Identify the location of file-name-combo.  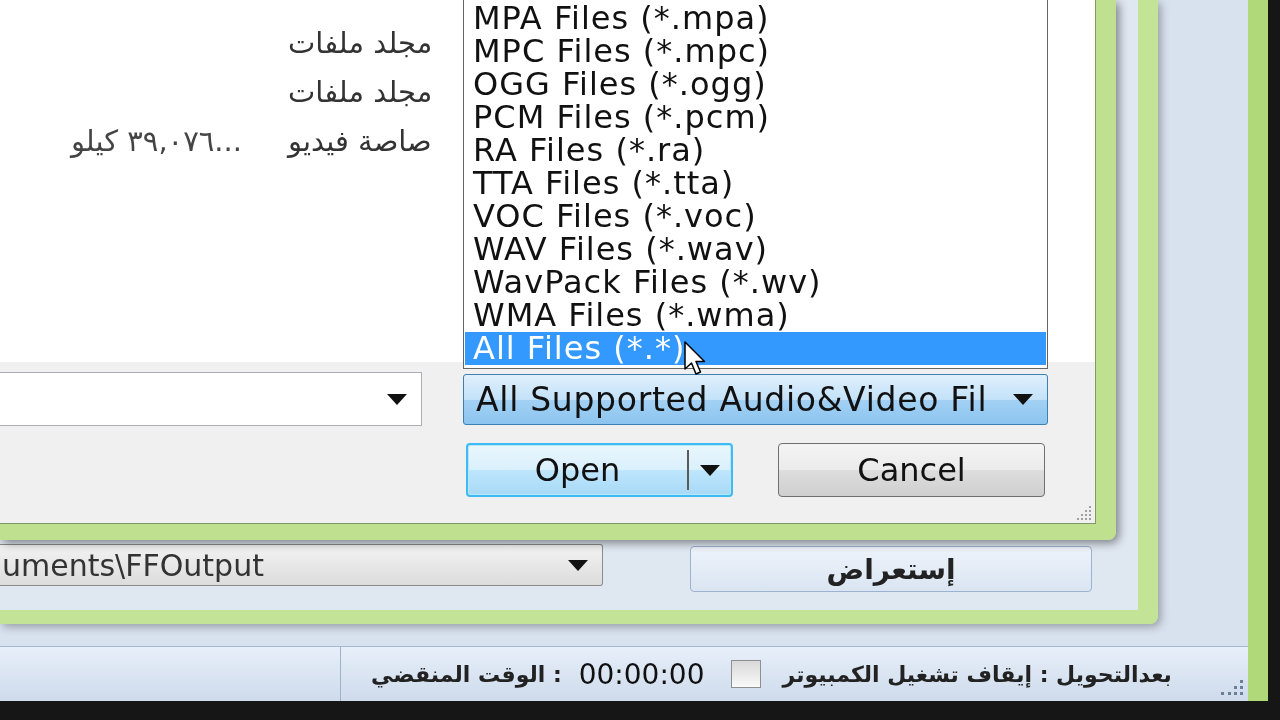
(211, 399).